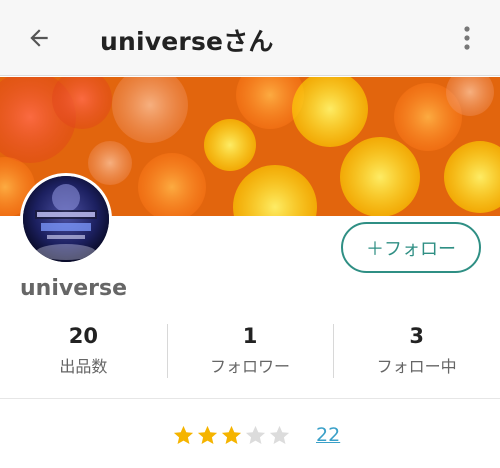 The width and height of the screenshot is (500, 468). What do you see at coordinates (328, 435) in the screenshot?
I see `review-count-link: 22` at bounding box center [328, 435].